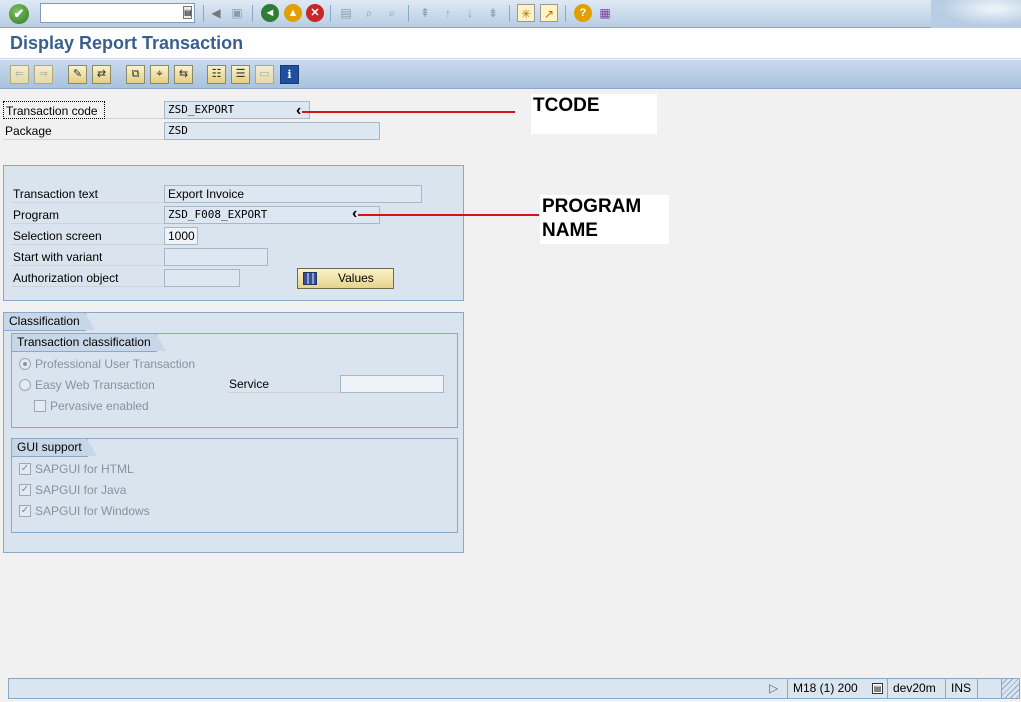  Describe the element at coordinates (77, 74) in the screenshot. I see `change-icon: ✎` at that location.